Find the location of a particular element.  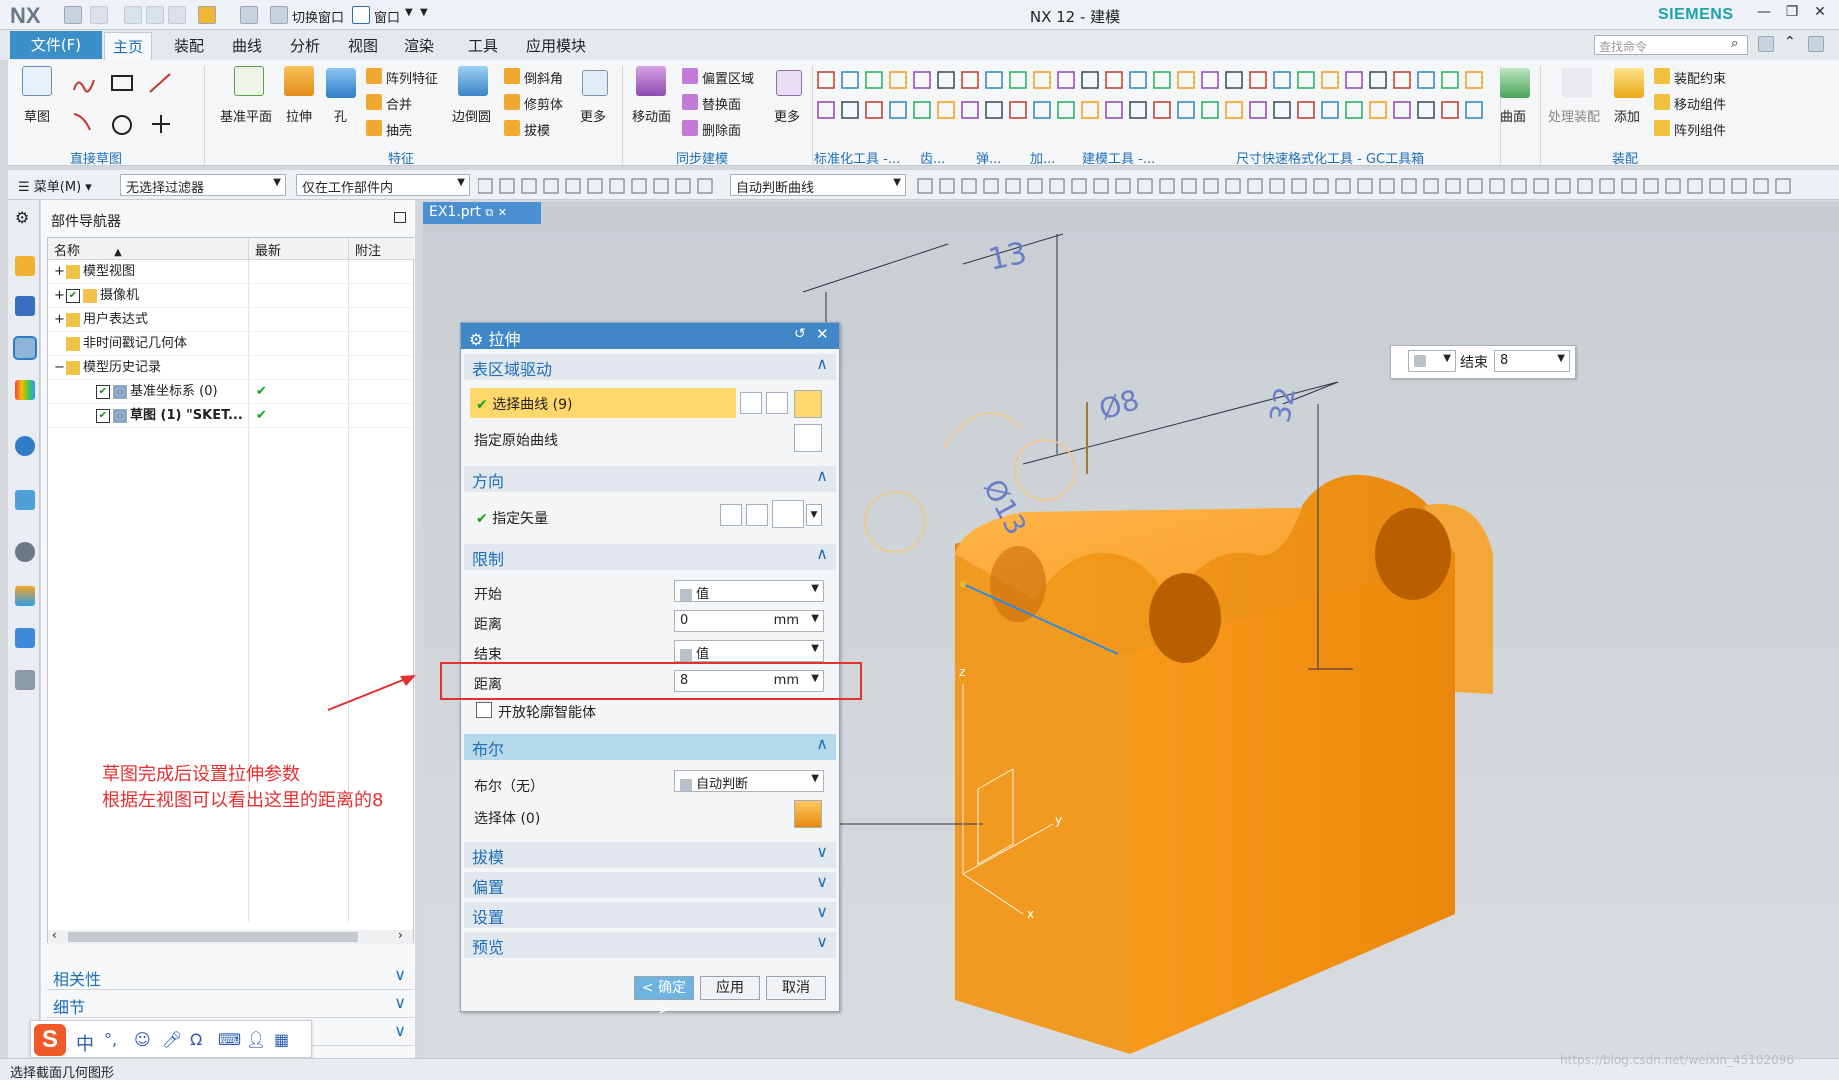

column-name: 名称 ▲ is located at coordinates (148, 249).